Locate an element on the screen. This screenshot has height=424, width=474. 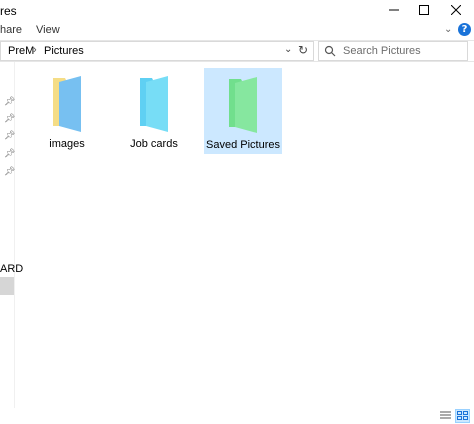
breadcrumb-prem: PreM is located at coordinates (21, 51).